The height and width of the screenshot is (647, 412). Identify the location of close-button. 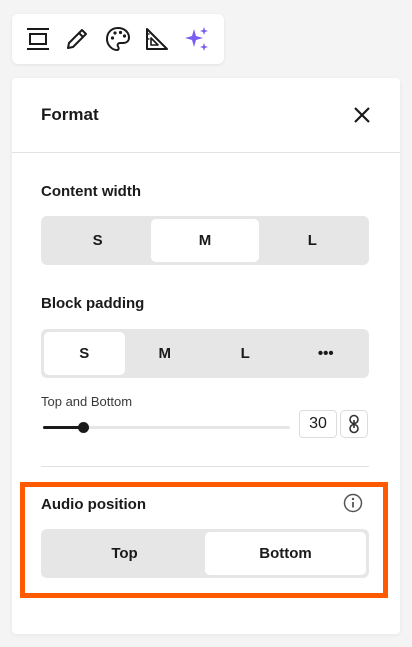
(362, 115).